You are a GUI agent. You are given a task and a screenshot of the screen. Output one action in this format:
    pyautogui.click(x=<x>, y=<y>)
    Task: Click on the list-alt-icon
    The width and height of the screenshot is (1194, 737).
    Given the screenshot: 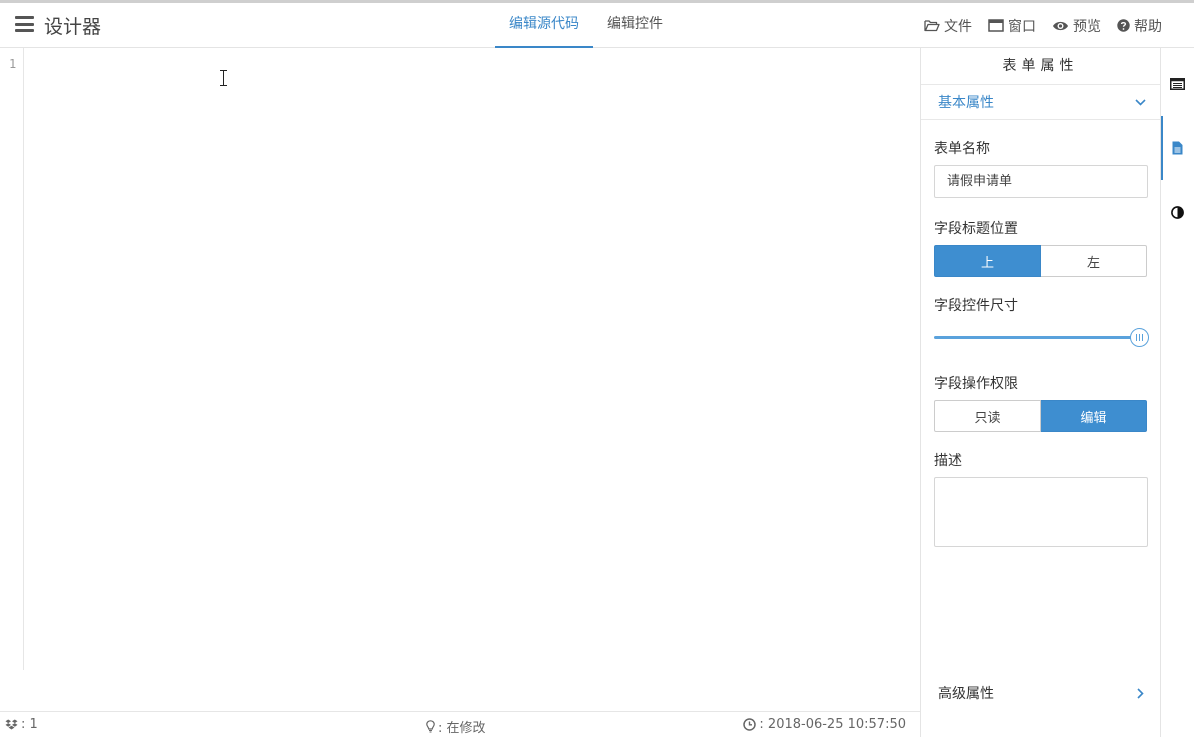 What is the action you would take?
    pyautogui.click(x=1177, y=84)
    